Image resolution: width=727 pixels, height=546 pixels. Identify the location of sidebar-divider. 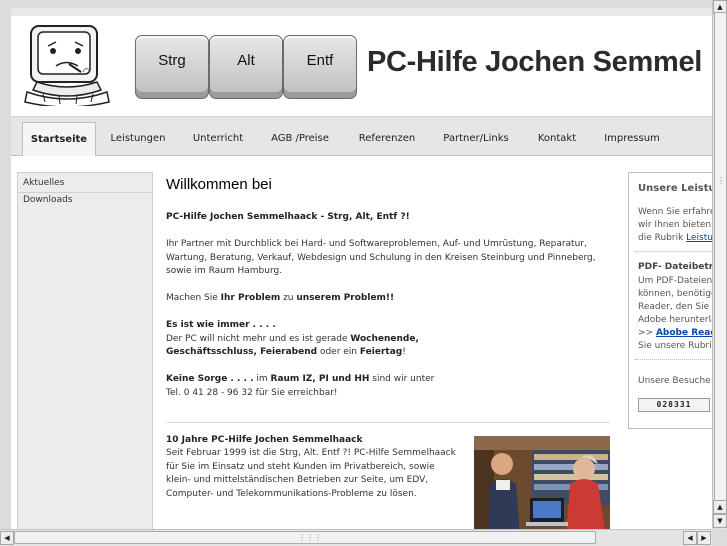
(85, 192).